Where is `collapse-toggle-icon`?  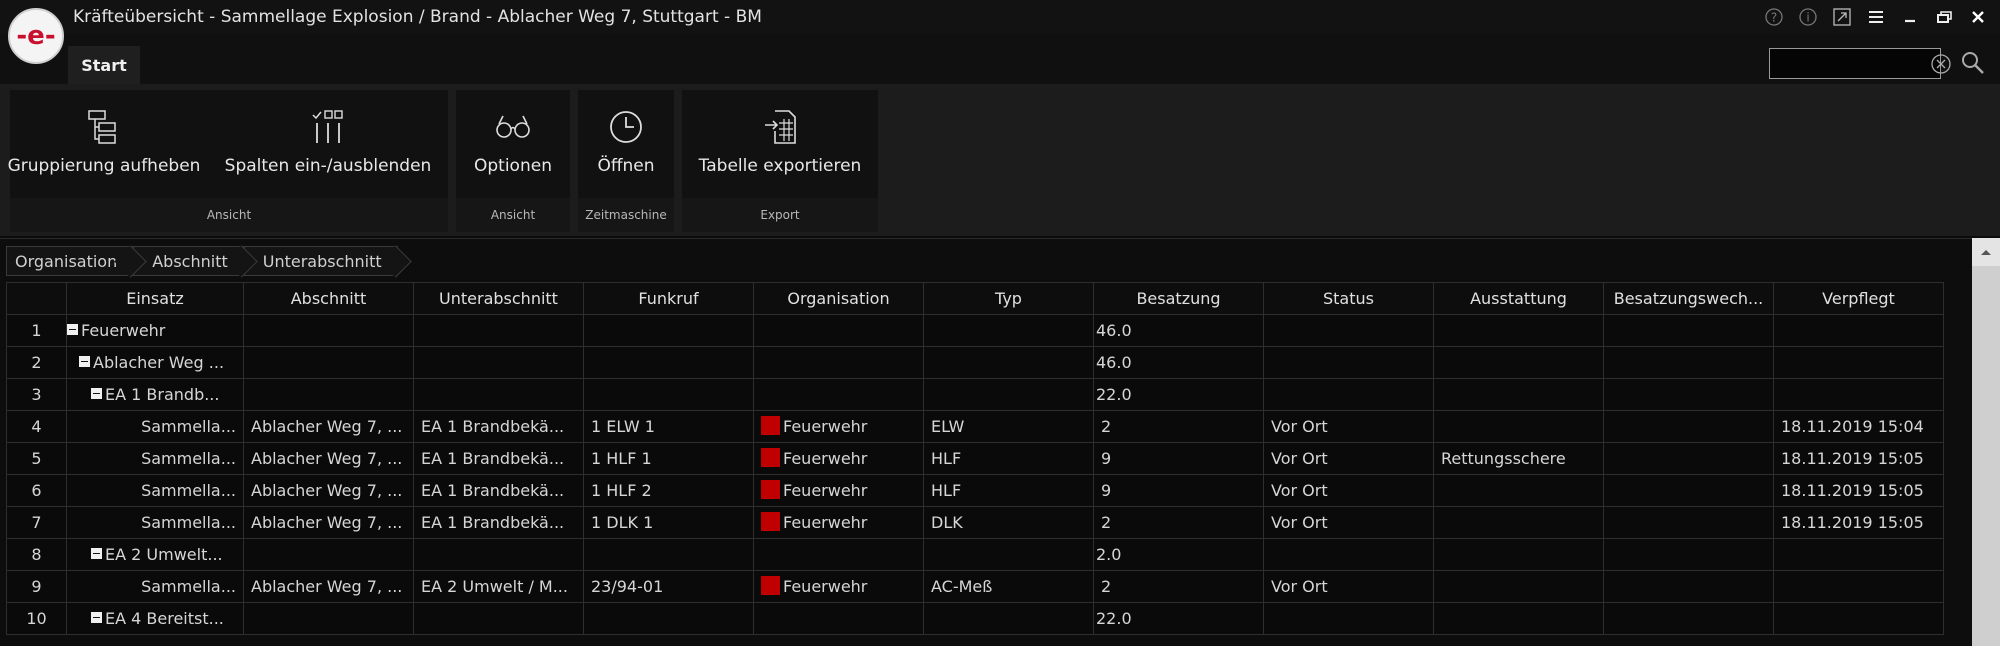
collapse-toggle-icon is located at coordinates (96, 393).